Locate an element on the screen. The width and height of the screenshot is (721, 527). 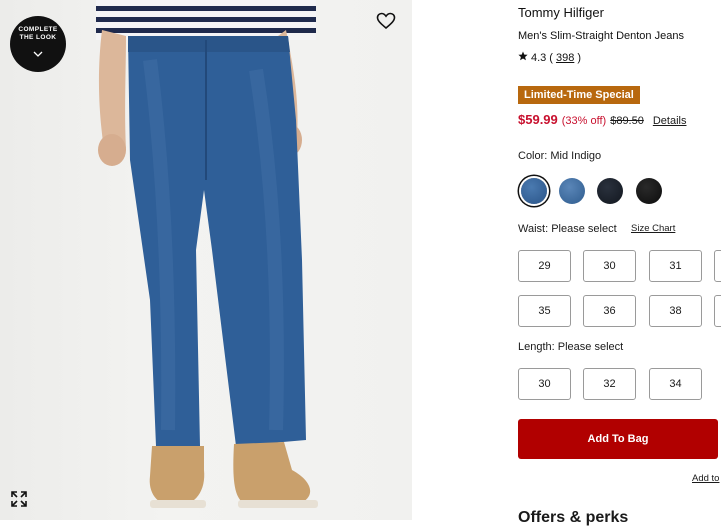
swatch-medium-blue is located at coordinates (572, 191).